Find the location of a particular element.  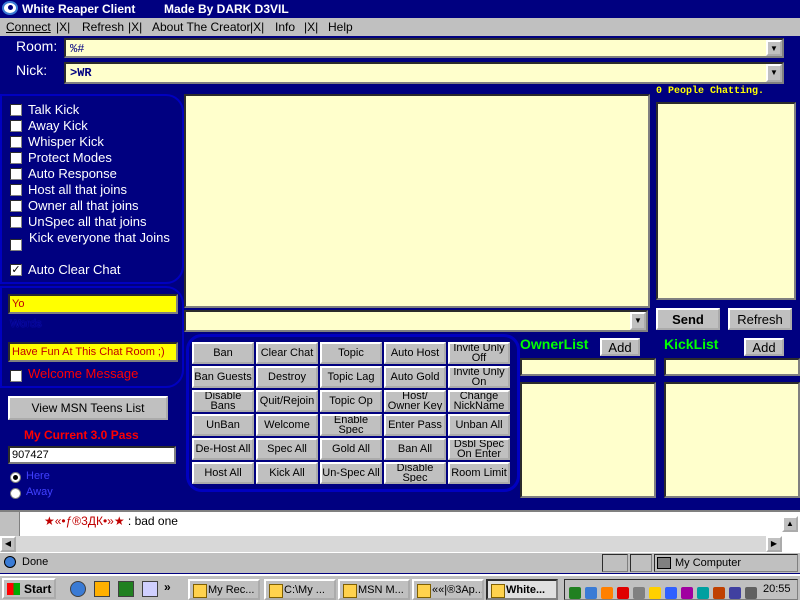

option-auto-response: Auto Response is located at coordinates (63, 173).